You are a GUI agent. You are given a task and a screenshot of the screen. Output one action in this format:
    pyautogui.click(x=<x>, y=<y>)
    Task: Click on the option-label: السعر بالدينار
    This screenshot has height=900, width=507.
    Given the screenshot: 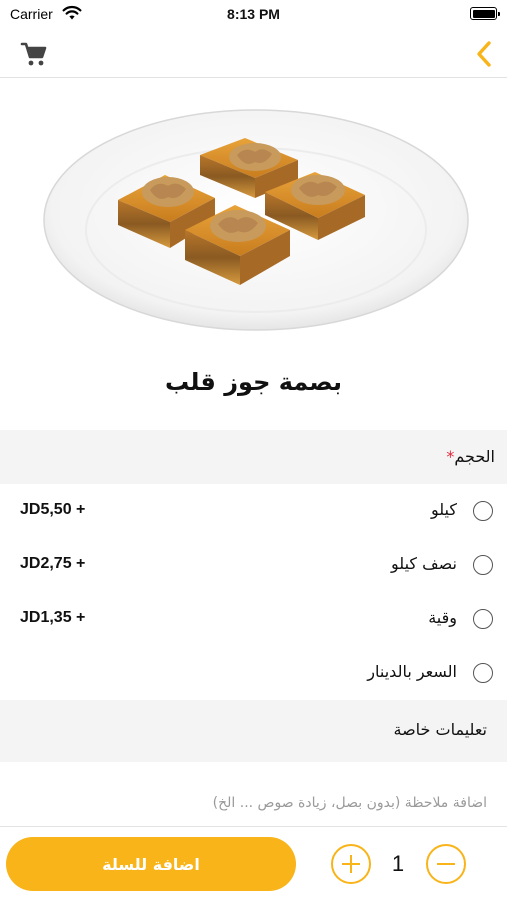 What is the action you would take?
    pyautogui.click(x=412, y=671)
    